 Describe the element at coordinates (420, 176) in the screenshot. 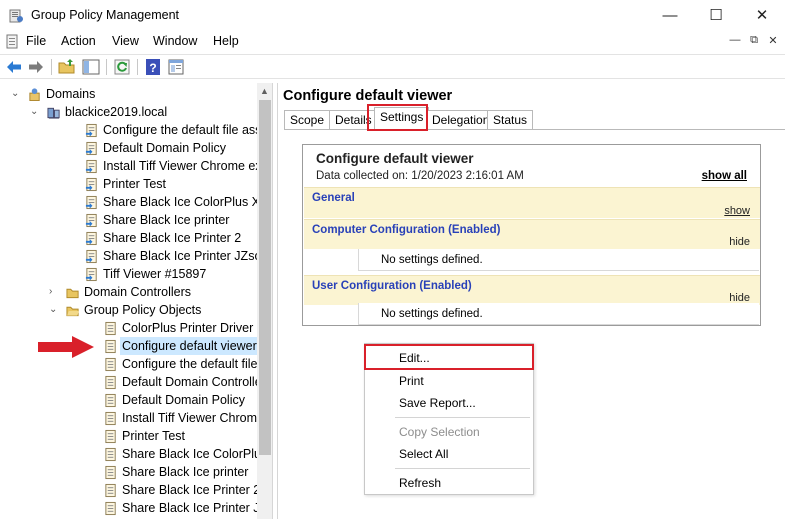

I see `report-collected-date: Data collected on: 1/20/2023 2:16:01 AM` at that location.